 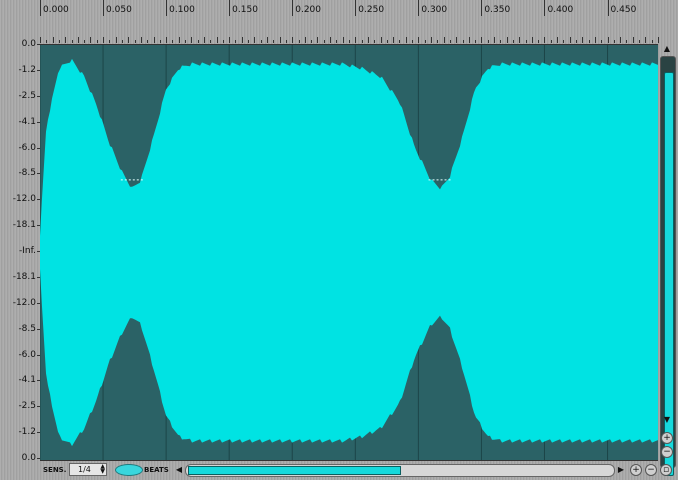 What do you see at coordinates (560, 10) in the screenshot?
I see `ruler-tick-label: 0.400` at bounding box center [560, 10].